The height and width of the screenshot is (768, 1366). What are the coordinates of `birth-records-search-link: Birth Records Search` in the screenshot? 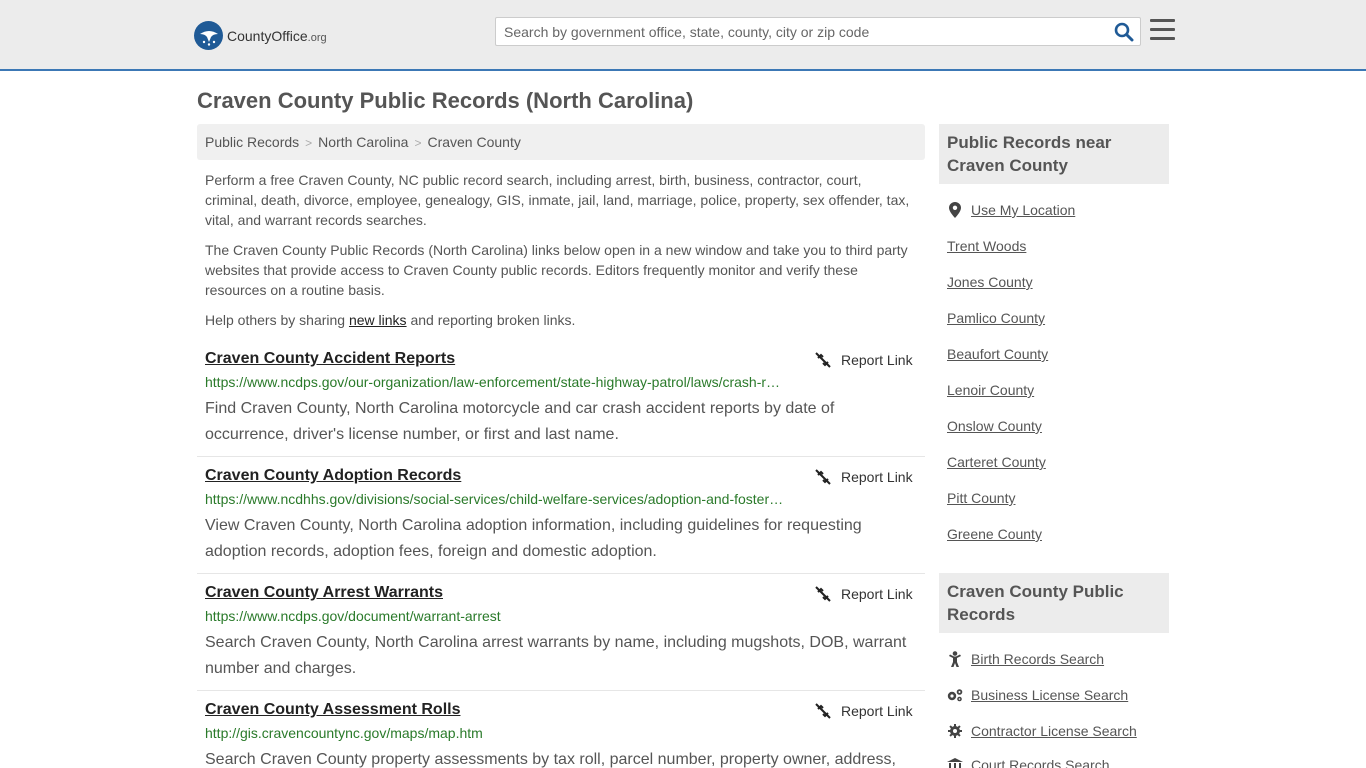 It's located at (1025, 659).